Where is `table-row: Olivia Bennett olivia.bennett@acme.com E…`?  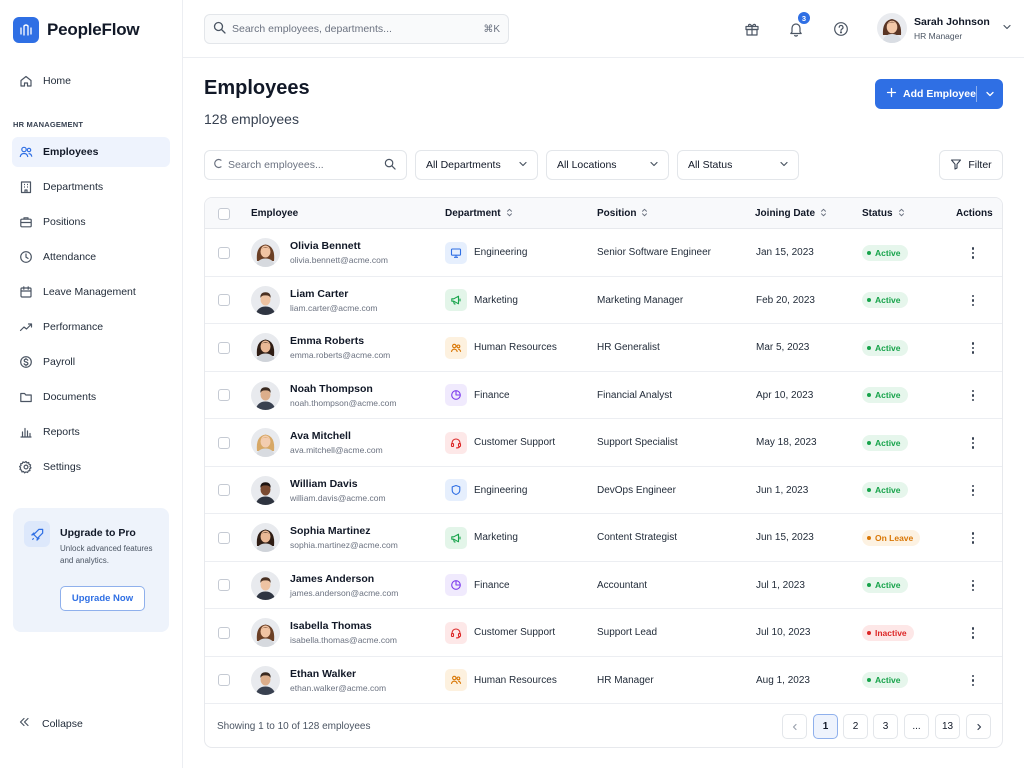 table-row: Olivia Bennett olivia.bennett@acme.com E… is located at coordinates (603, 253).